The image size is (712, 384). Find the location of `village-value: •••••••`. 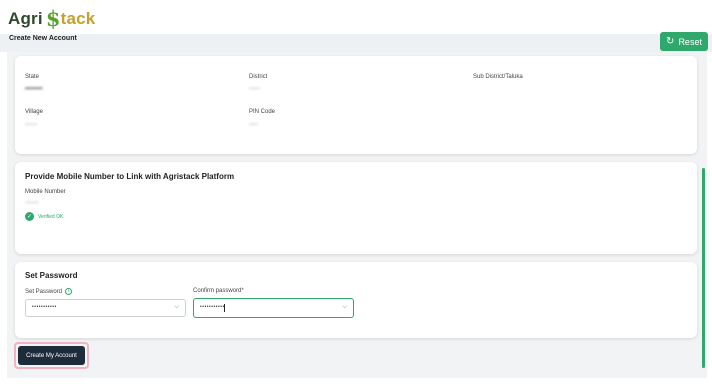

village-value: ••••••• is located at coordinates (31, 125).